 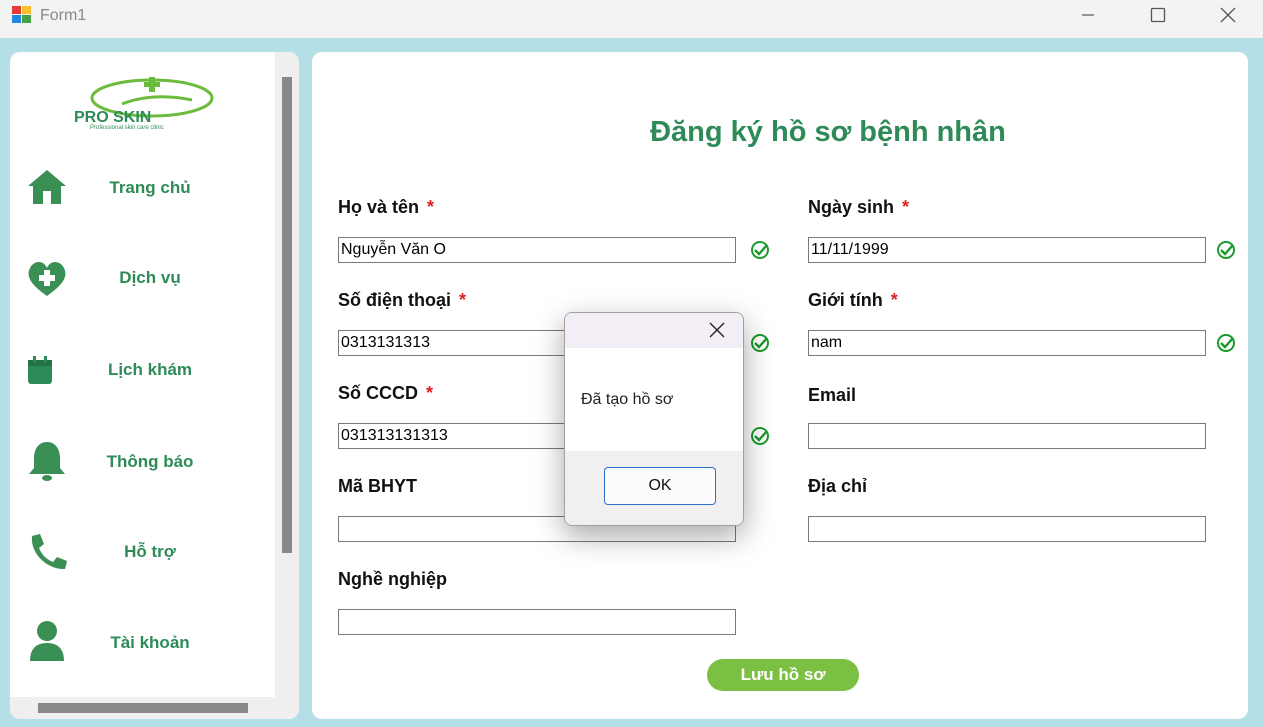 What do you see at coordinates (1007, 343) in the screenshot?
I see `gender-input: nam` at bounding box center [1007, 343].